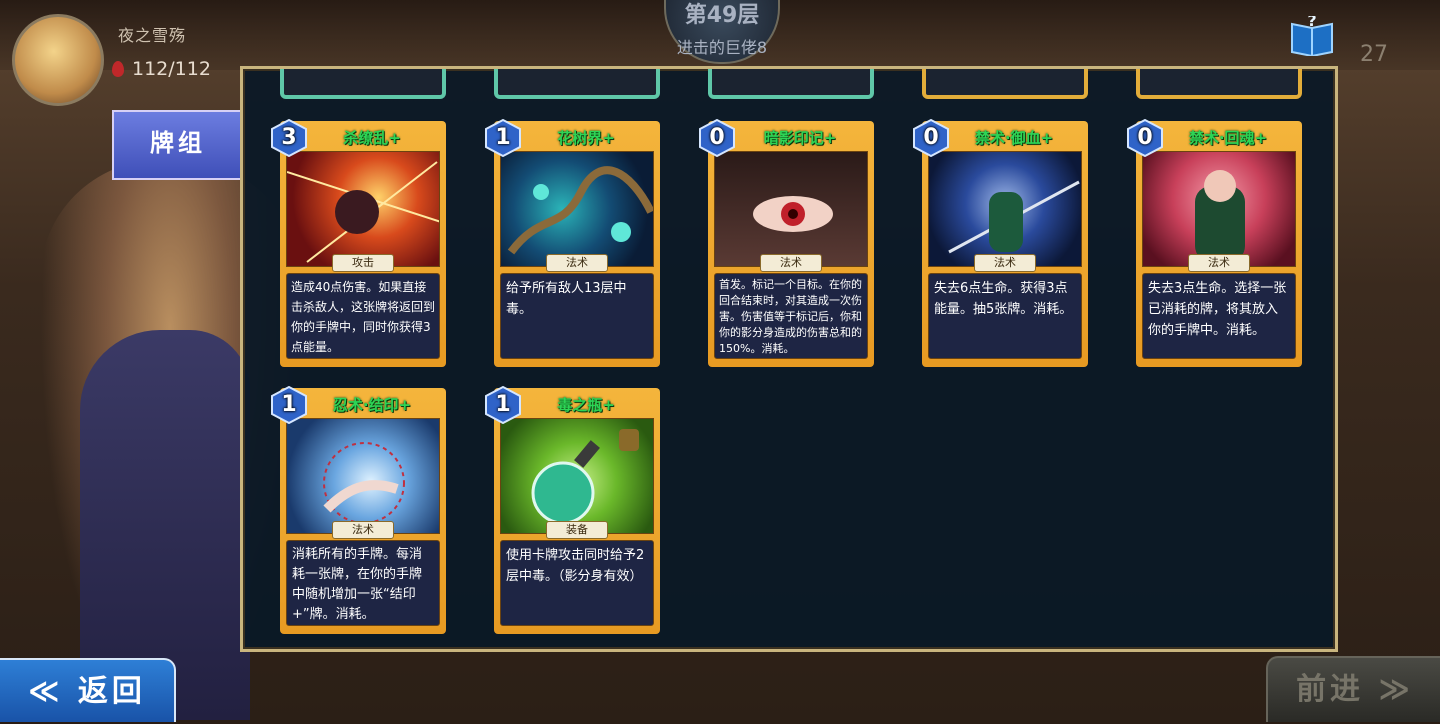 The image size is (1440, 724). Describe the element at coordinates (1219, 316) in the screenshot. I see `card-description: 失去3点生命。选择一张已消耗的牌，将其放入你的手牌中。消耗。` at that location.